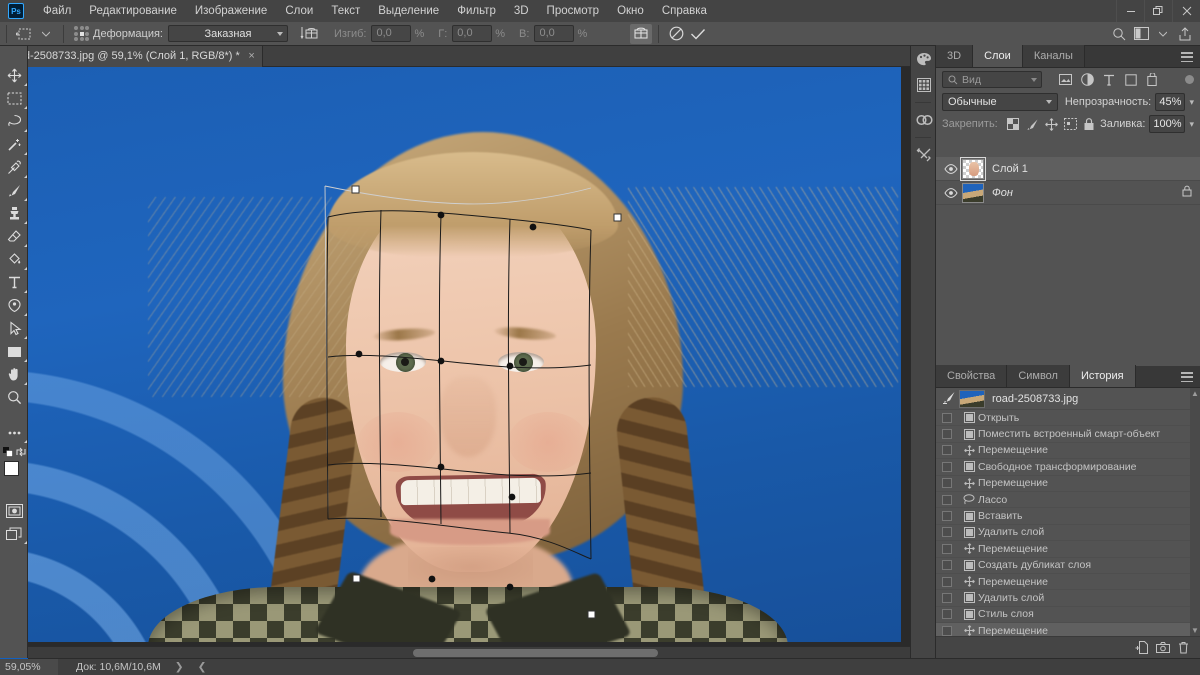 The width and height of the screenshot is (1200, 675). Describe the element at coordinates (1065, 80) in the screenshot. I see `pixels-filter-icon` at that location.